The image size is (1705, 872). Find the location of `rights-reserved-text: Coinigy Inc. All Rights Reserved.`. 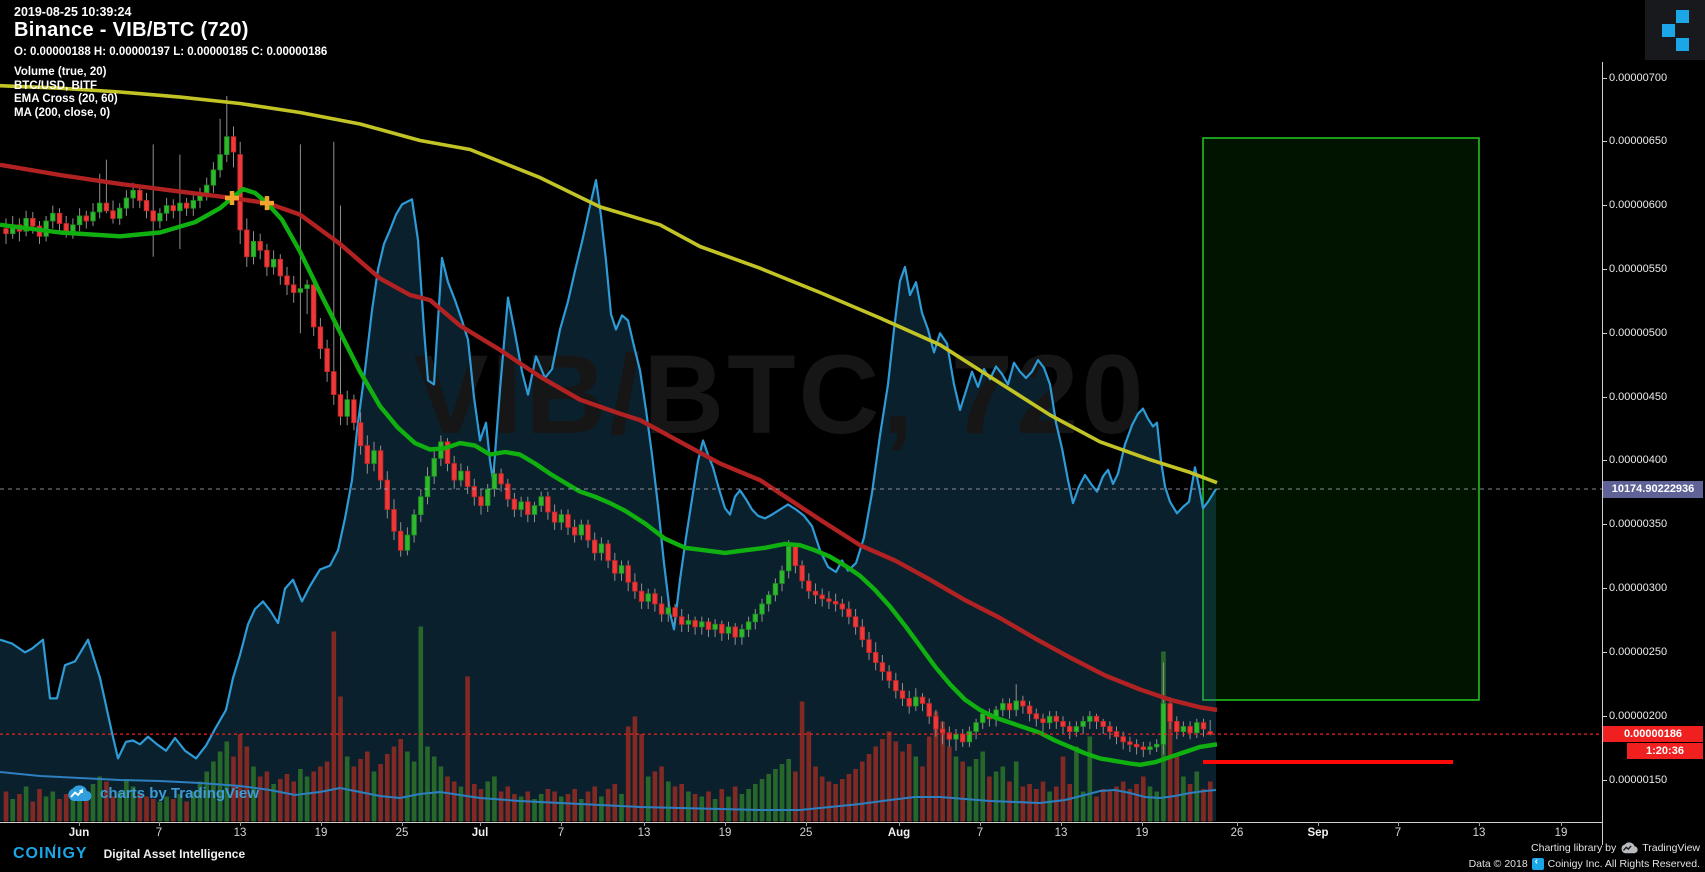

rights-reserved-text: Coinigy Inc. All Rights Reserved. is located at coordinates (1623, 864).